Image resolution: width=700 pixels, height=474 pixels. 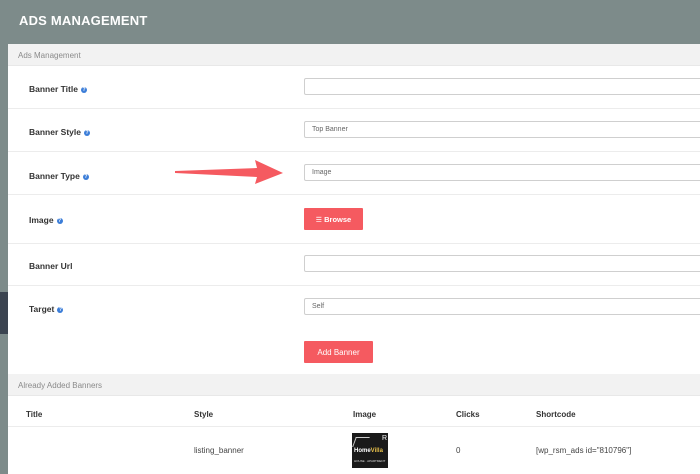 I want to click on banner-title-row: Banner Title?, so click(x=354, y=87).